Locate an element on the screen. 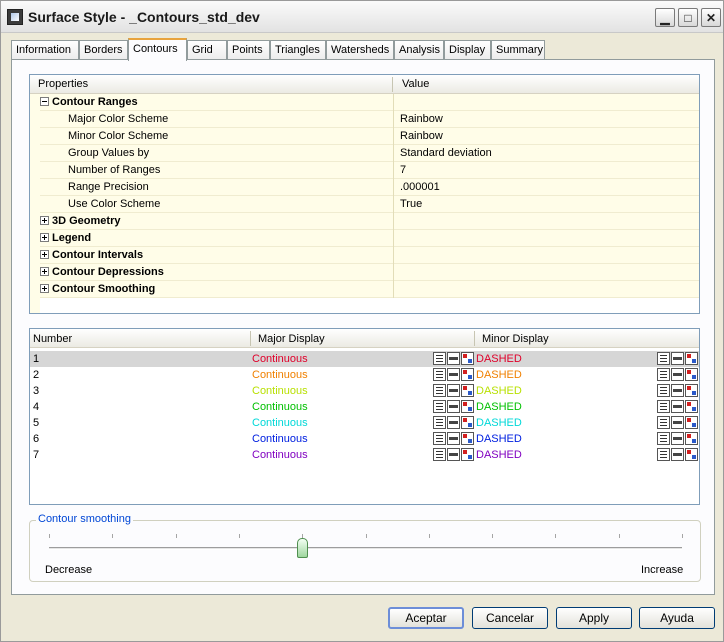  property-row-range-precision: Range Precision .000001 is located at coordinates (369, 187).